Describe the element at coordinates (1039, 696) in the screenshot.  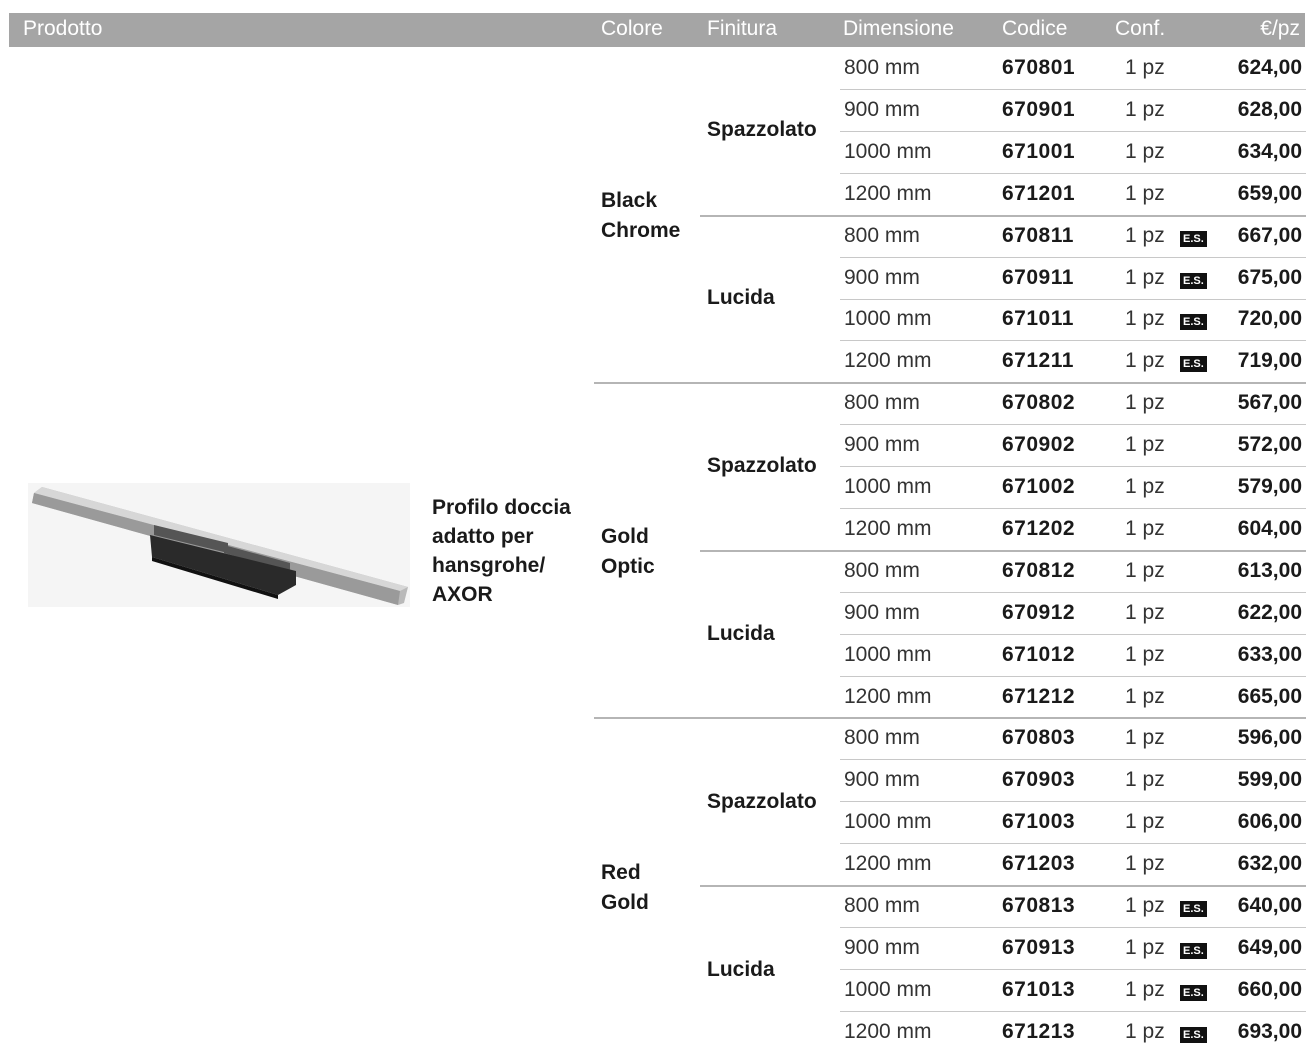
I see `code-cell: 671212` at that location.